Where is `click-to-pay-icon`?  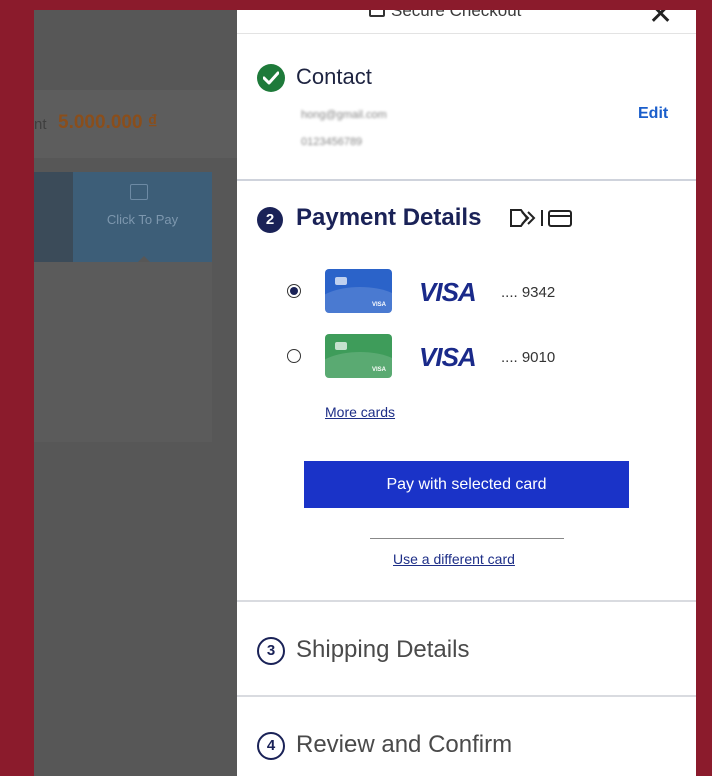 click-to-pay-icon is located at coordinates (544, 220).